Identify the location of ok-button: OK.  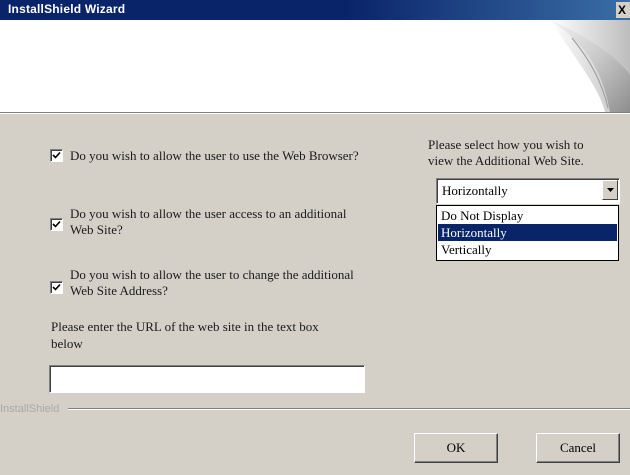
(456, 448).